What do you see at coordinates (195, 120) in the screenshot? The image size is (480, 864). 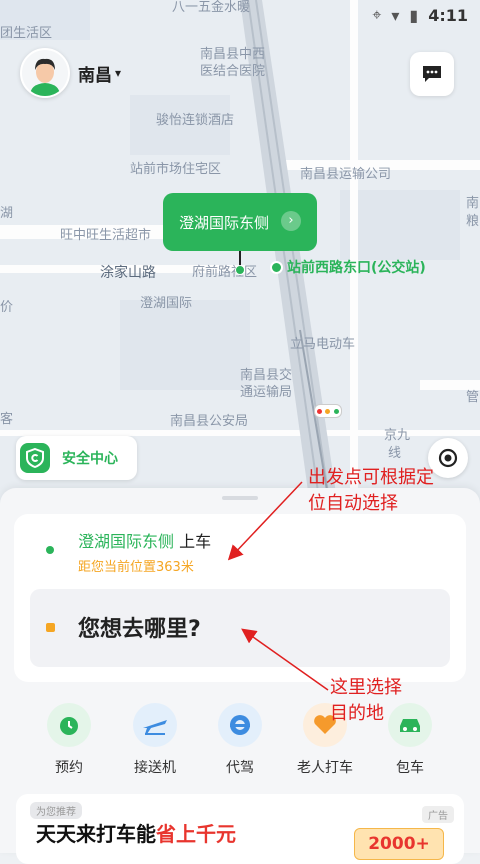 I see `map-label: 骏怡连锁酒店` at bounding box center [195, 120].